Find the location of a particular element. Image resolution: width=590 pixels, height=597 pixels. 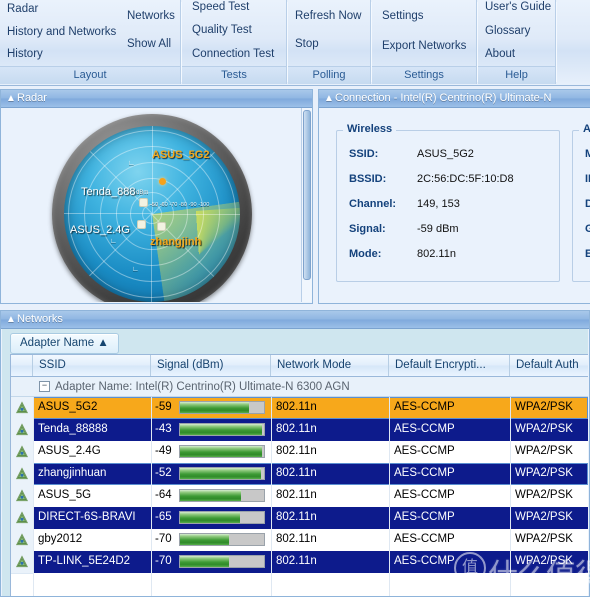

mode-value: 802.11n is located at coordinates (436, 254).